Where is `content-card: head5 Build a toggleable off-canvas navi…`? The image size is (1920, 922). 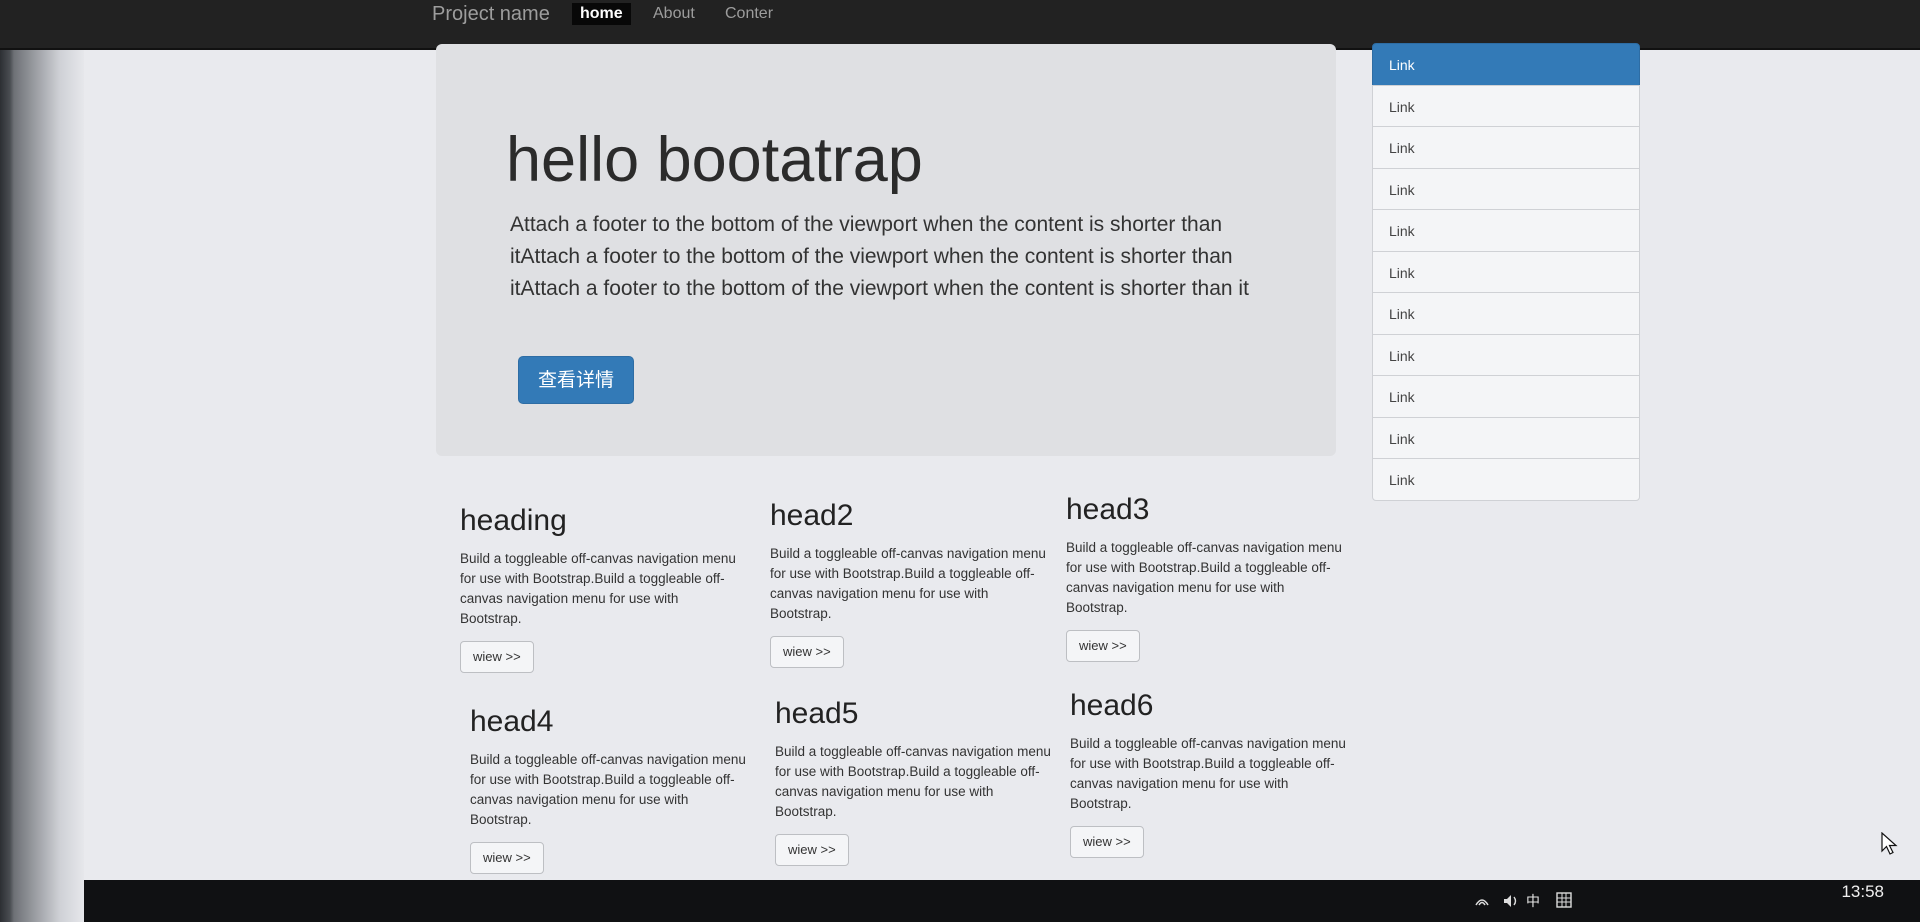 content-card: head5 Build a toggleable off-canvas navi… is located at coordinates (915, 781).